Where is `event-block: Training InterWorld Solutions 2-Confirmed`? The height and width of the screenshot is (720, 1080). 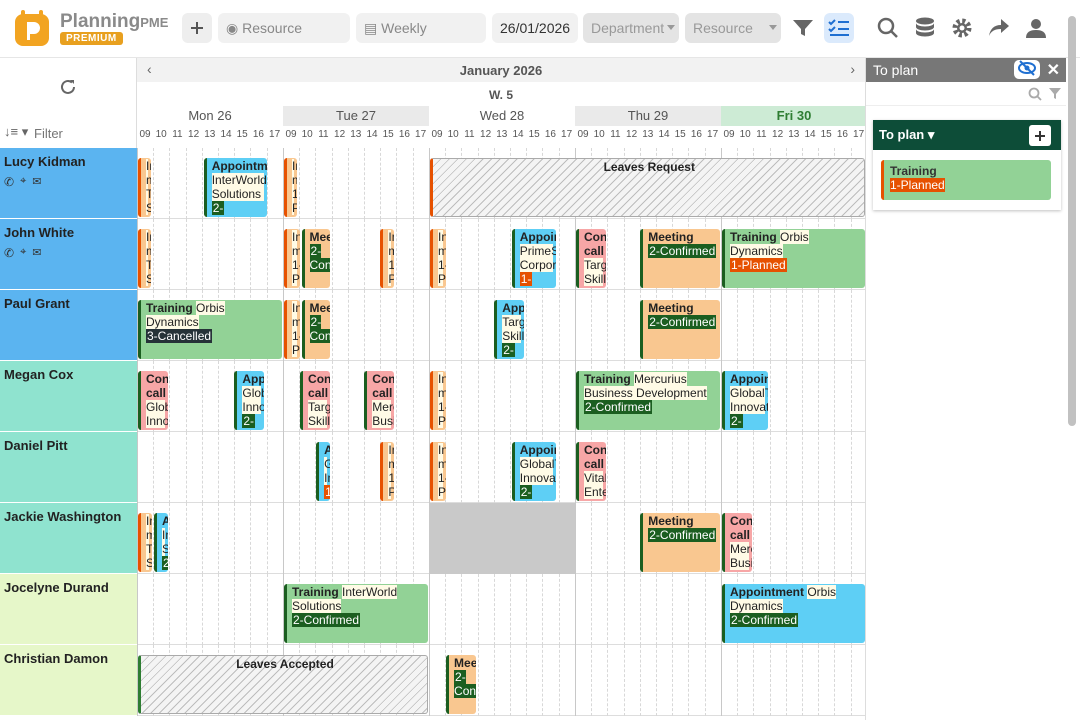
event-block: Training InterWorld Solutions 2-Confirmed is located at coordinates (356, 613).